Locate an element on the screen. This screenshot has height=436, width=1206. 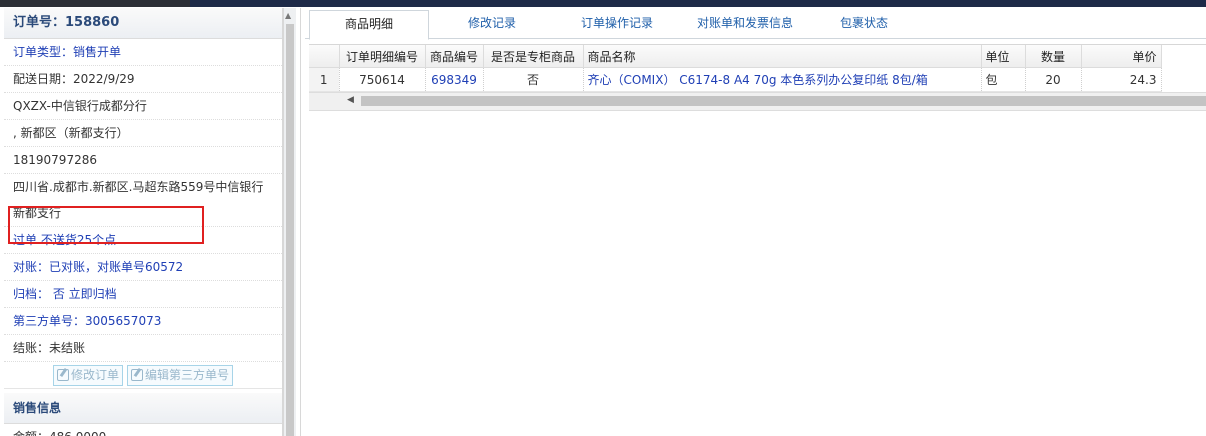
top-bar-accent is located at coordinates (698, 3).